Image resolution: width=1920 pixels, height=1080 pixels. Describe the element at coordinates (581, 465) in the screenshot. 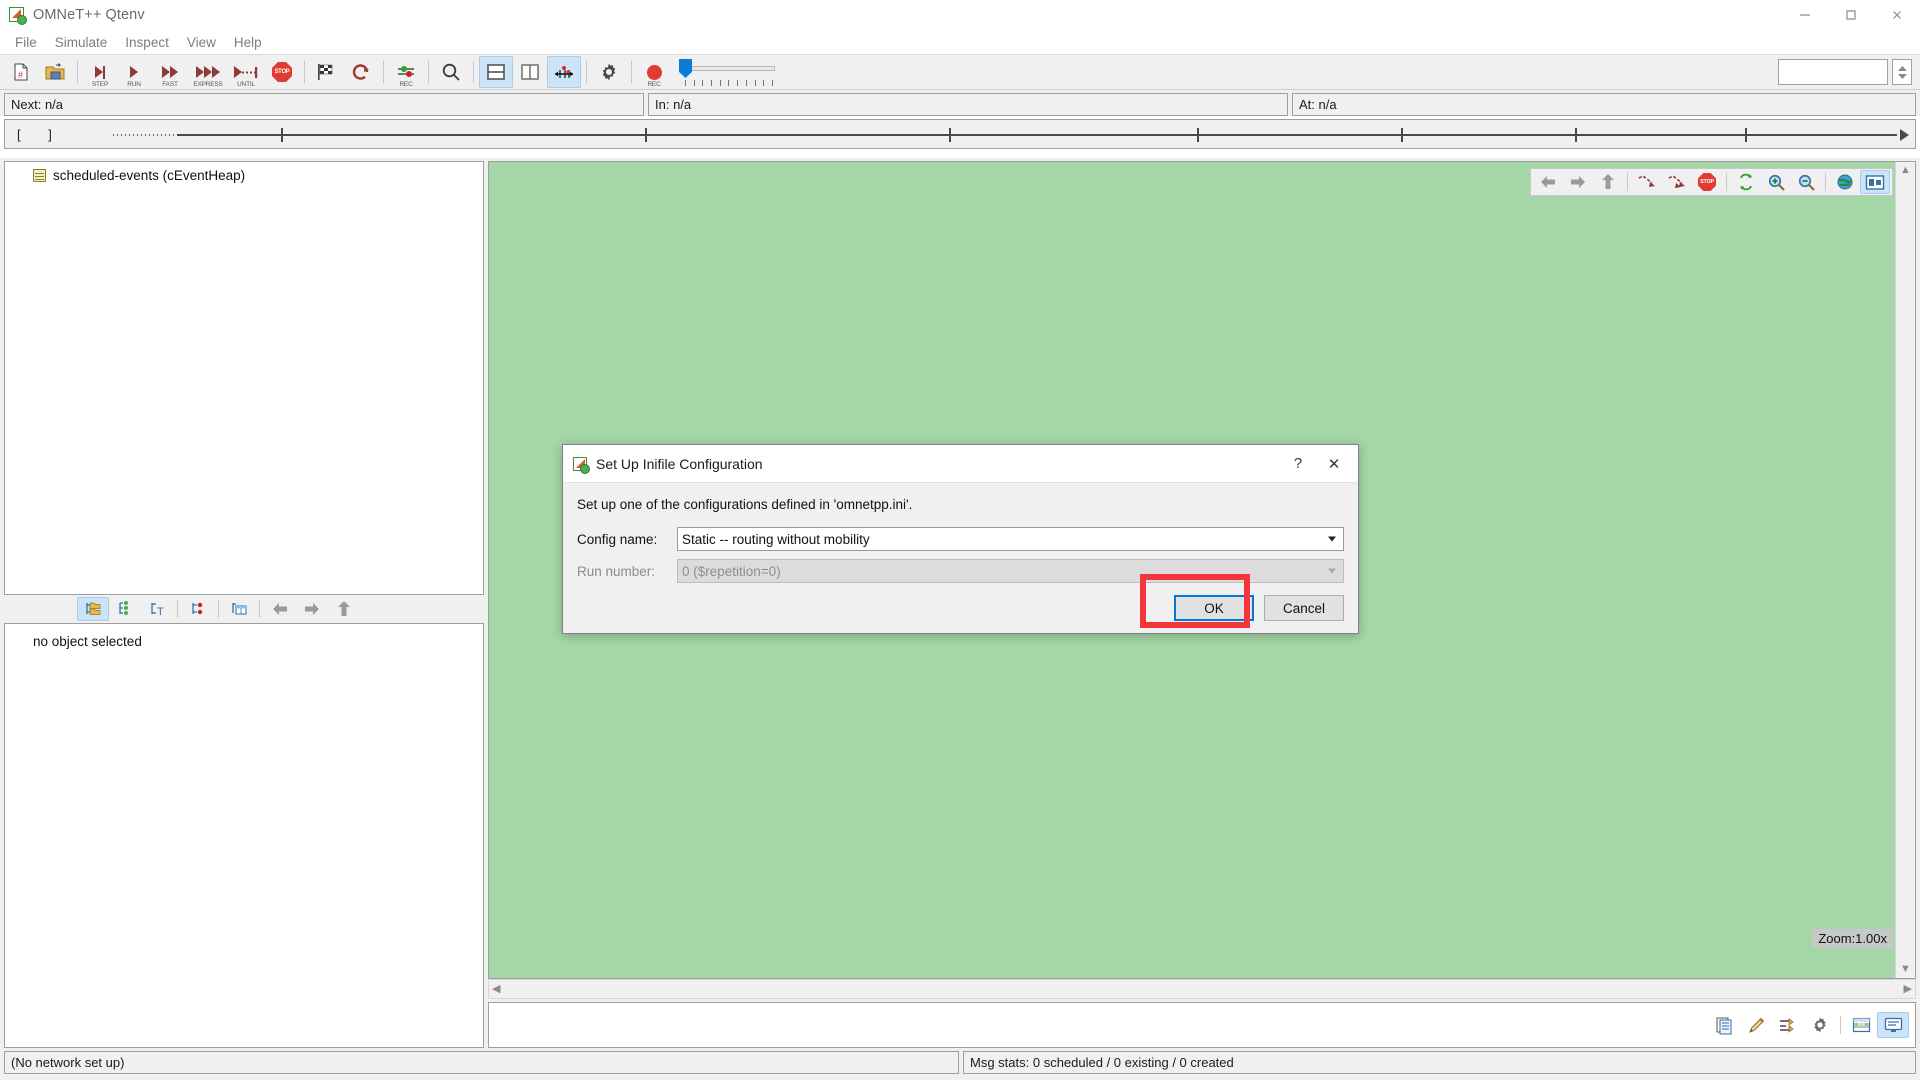

I see `omnet-logo-icon` at that location.